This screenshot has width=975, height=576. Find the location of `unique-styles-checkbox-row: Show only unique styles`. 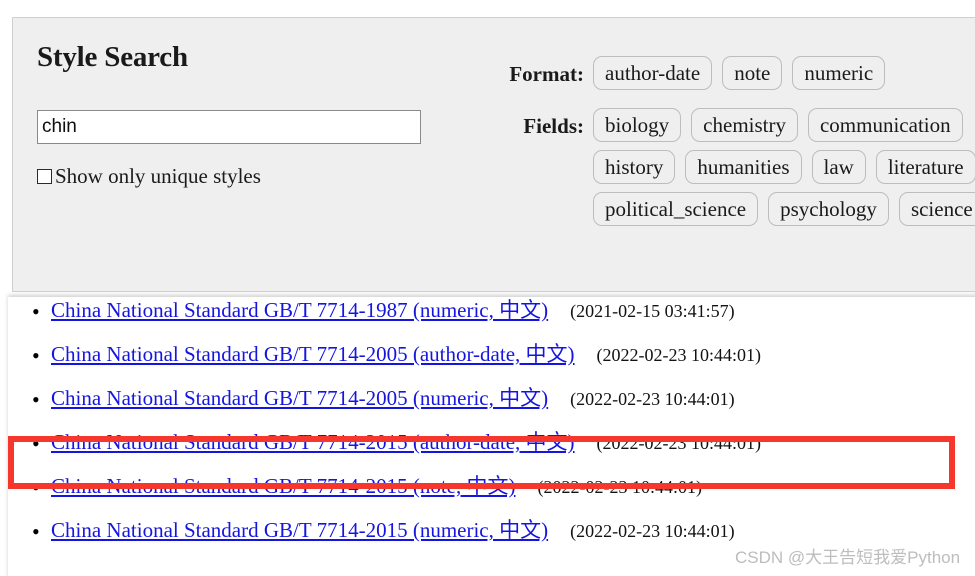

unique-styles-checkbox-row: Show only unique styles is located at coordinates (247, 176).